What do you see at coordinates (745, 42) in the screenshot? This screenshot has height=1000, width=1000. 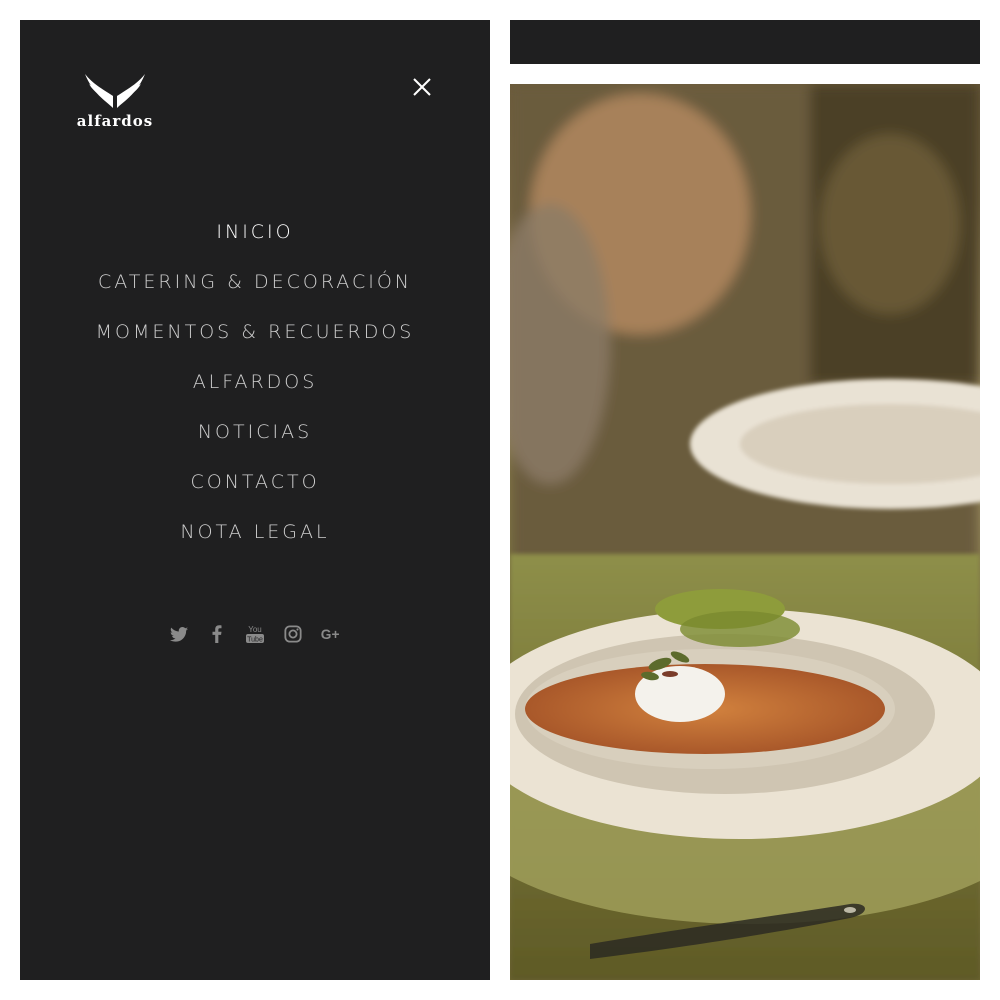 I see `top-bar` at bounding box center [745, 42].